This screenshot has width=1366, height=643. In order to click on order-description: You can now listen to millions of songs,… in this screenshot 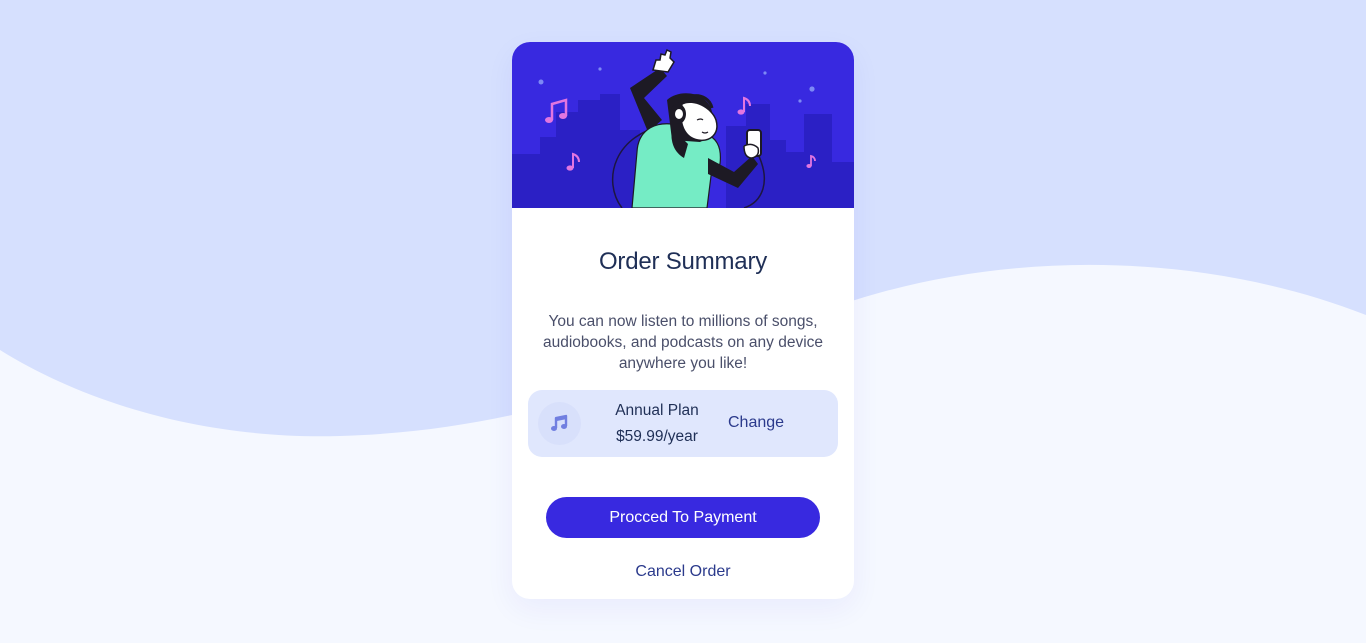, I will do `click(683, 342)`.